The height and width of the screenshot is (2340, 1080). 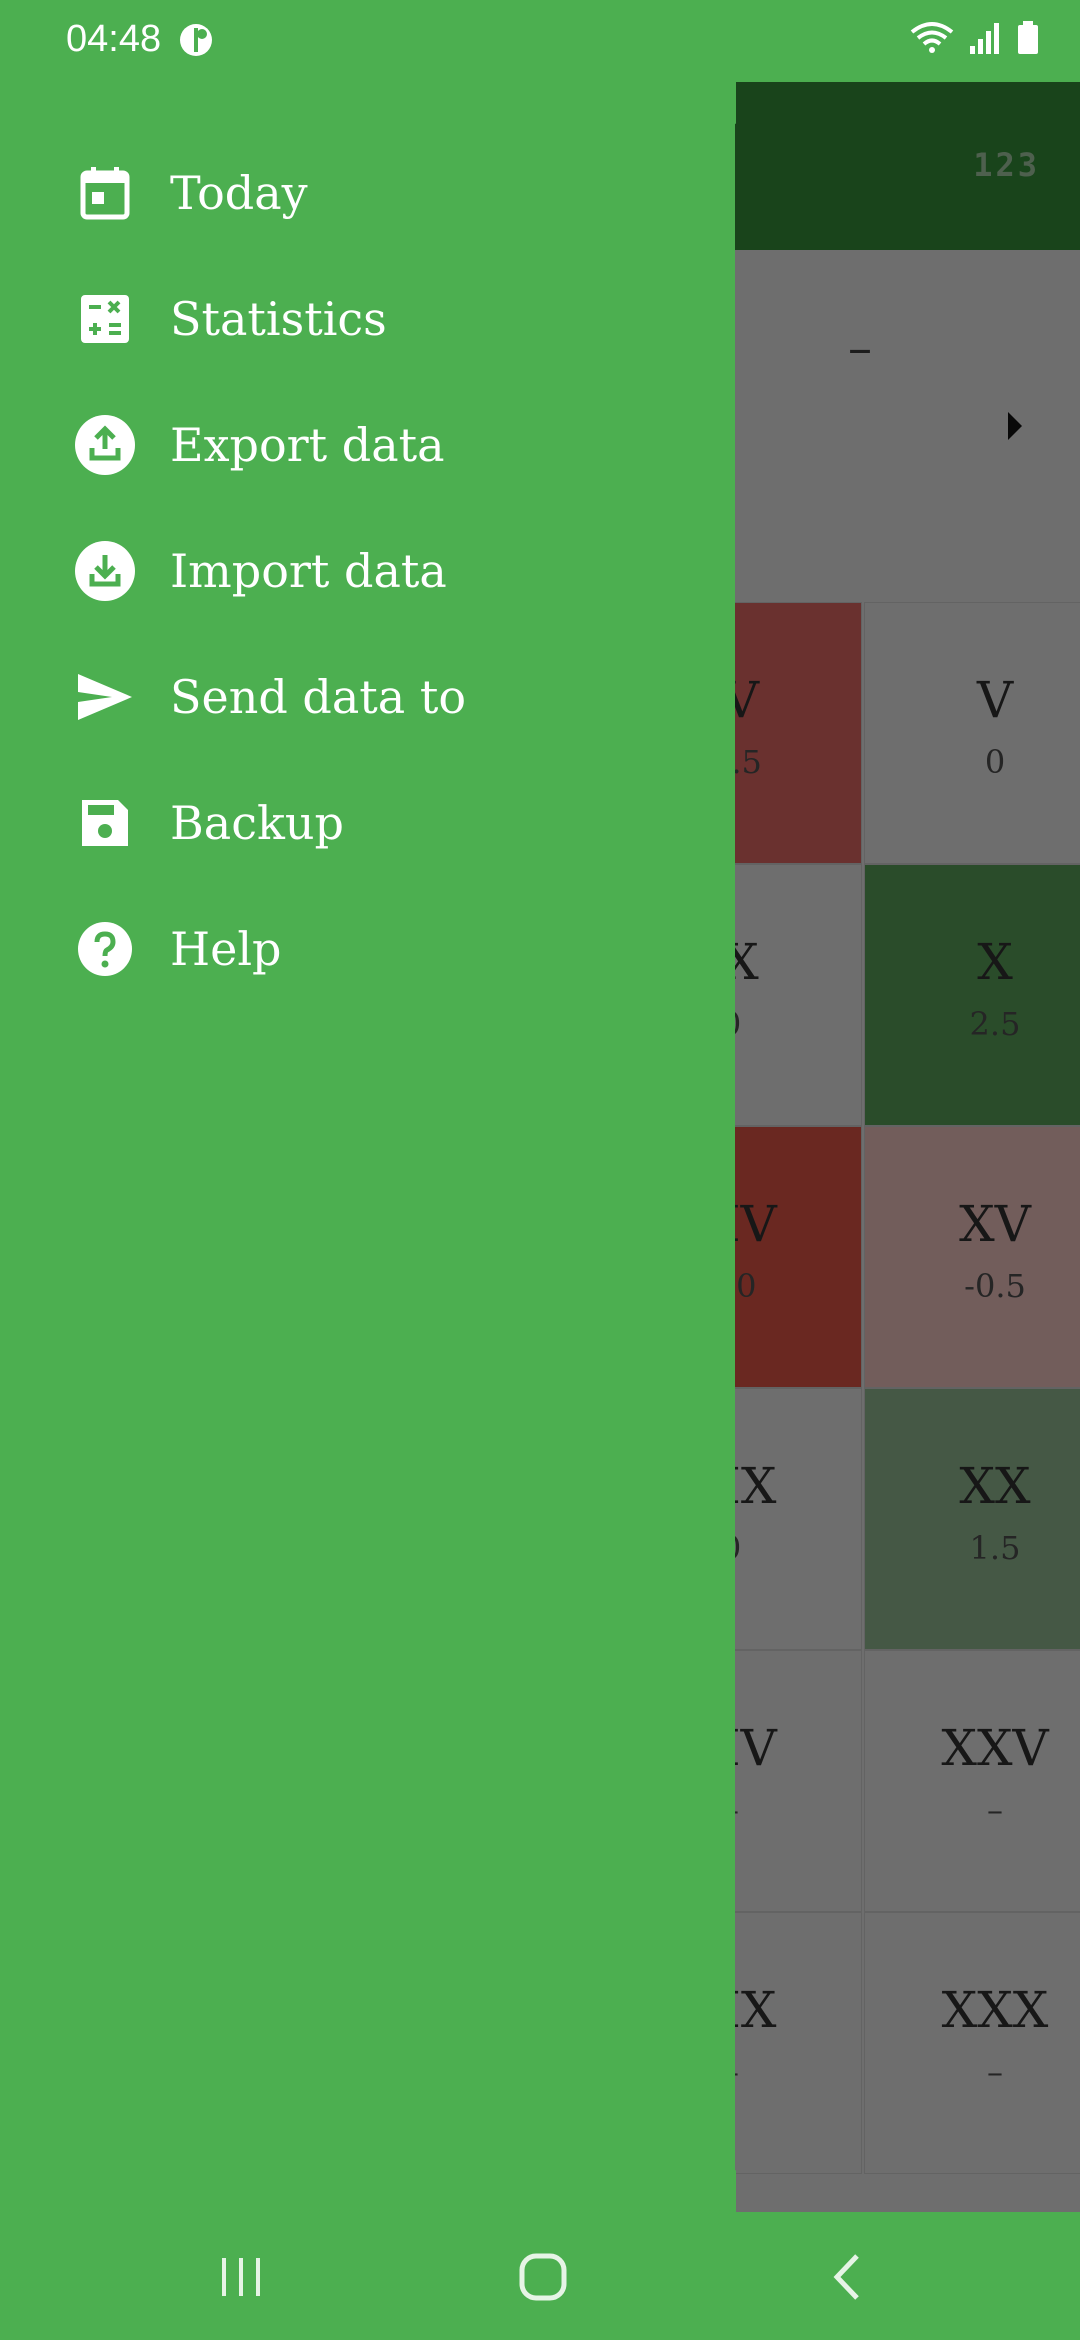 I want to click on back-button, so click(x=847, y=2277).